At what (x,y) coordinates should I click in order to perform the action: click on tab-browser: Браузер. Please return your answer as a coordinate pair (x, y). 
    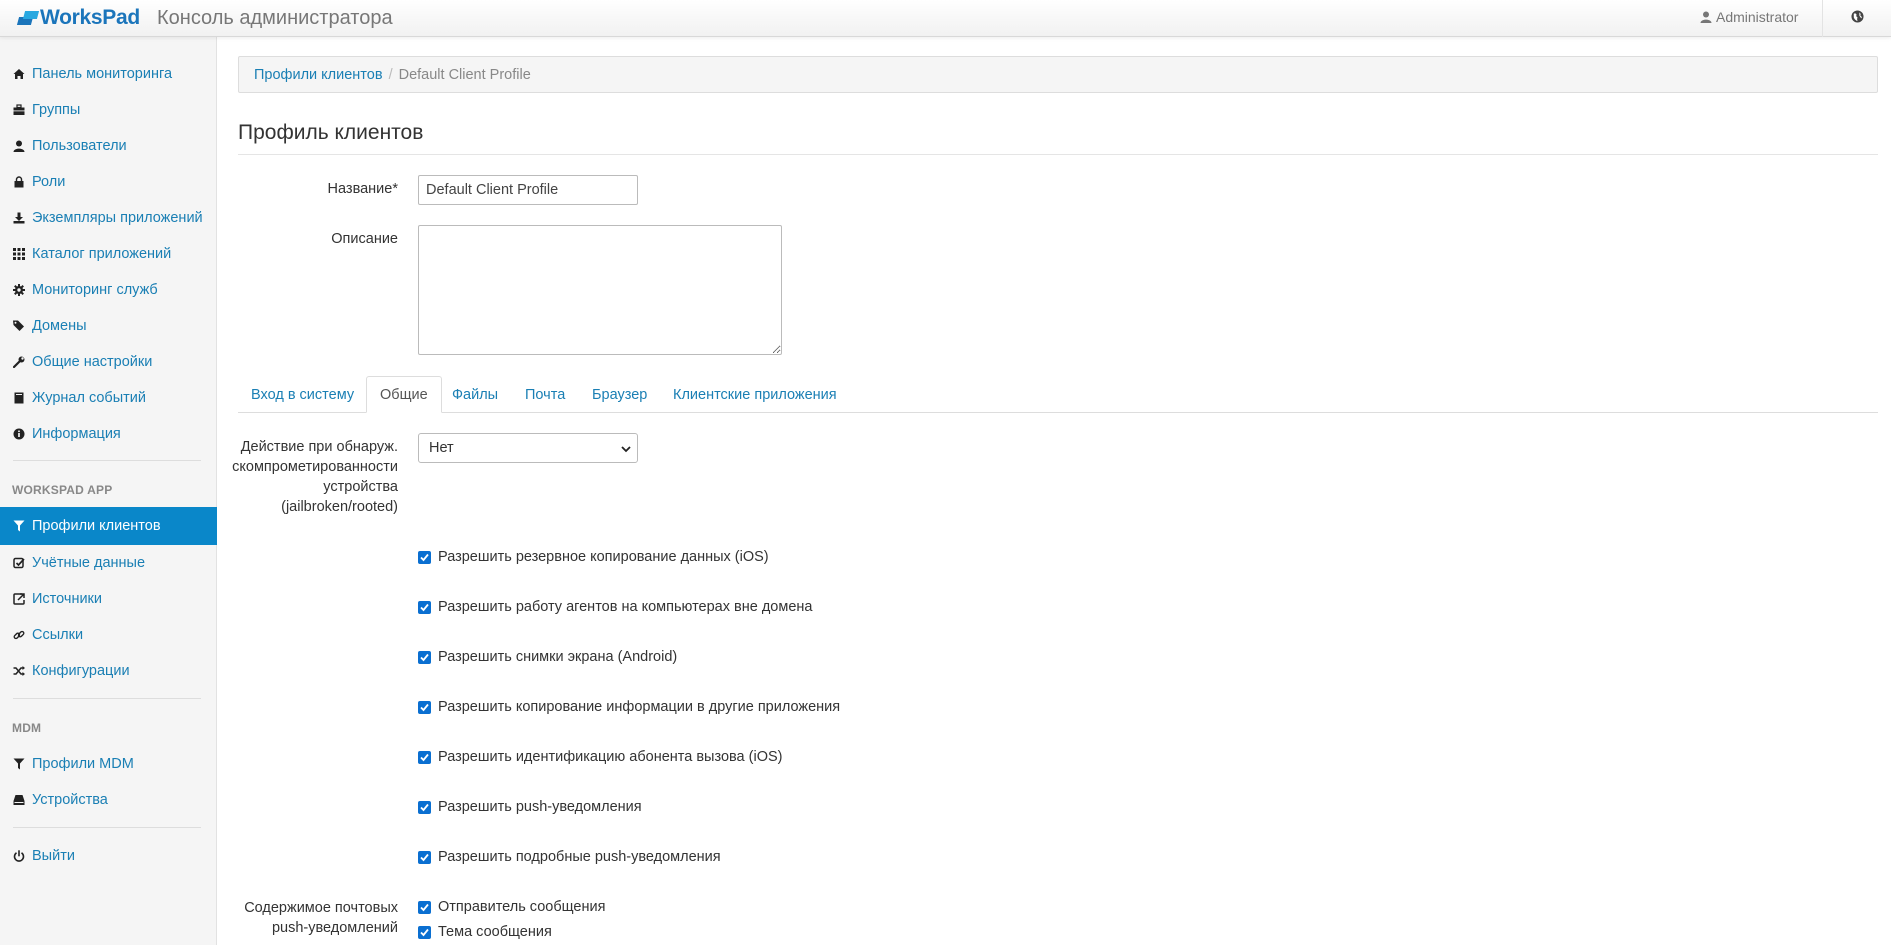
    Looking at the image, I should click on (619, 394).